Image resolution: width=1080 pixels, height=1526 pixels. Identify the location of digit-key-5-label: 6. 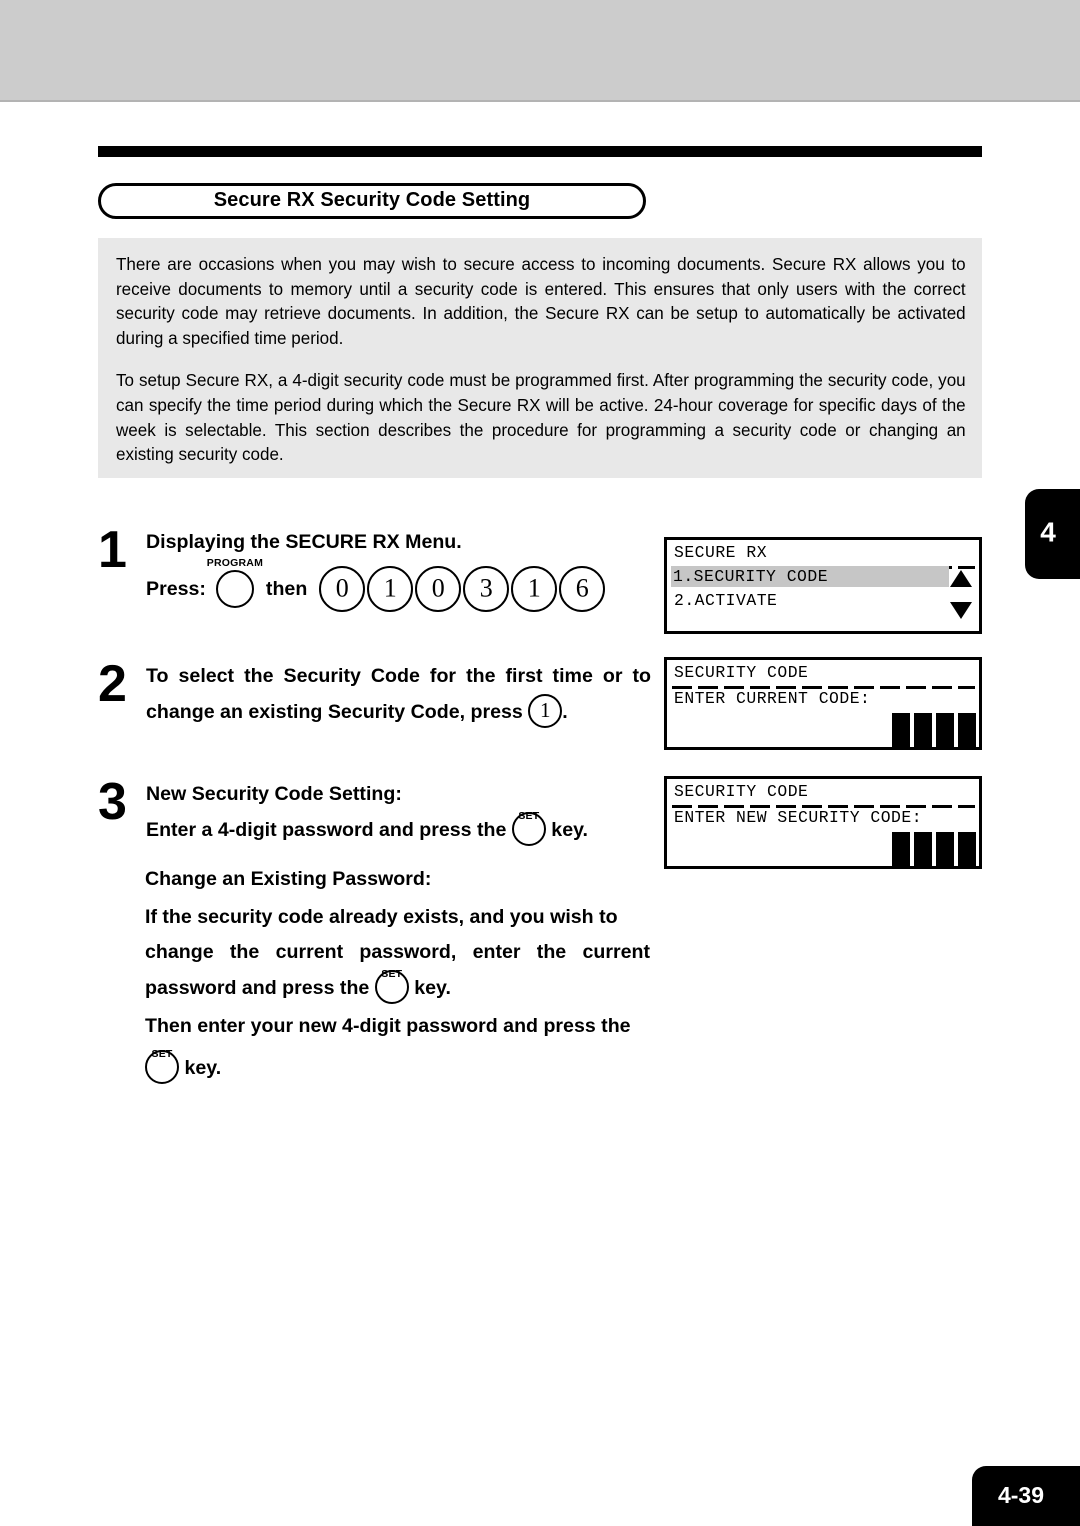
(582, 588).